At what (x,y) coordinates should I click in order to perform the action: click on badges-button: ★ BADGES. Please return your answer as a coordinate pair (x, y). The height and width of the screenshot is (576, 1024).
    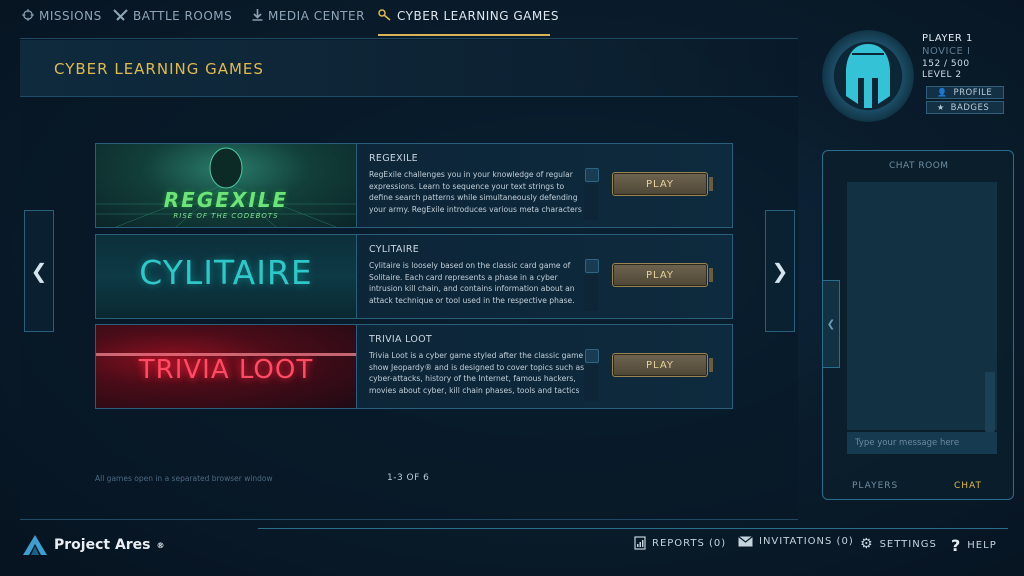
    Looking at the image, I should click on (965, 107).